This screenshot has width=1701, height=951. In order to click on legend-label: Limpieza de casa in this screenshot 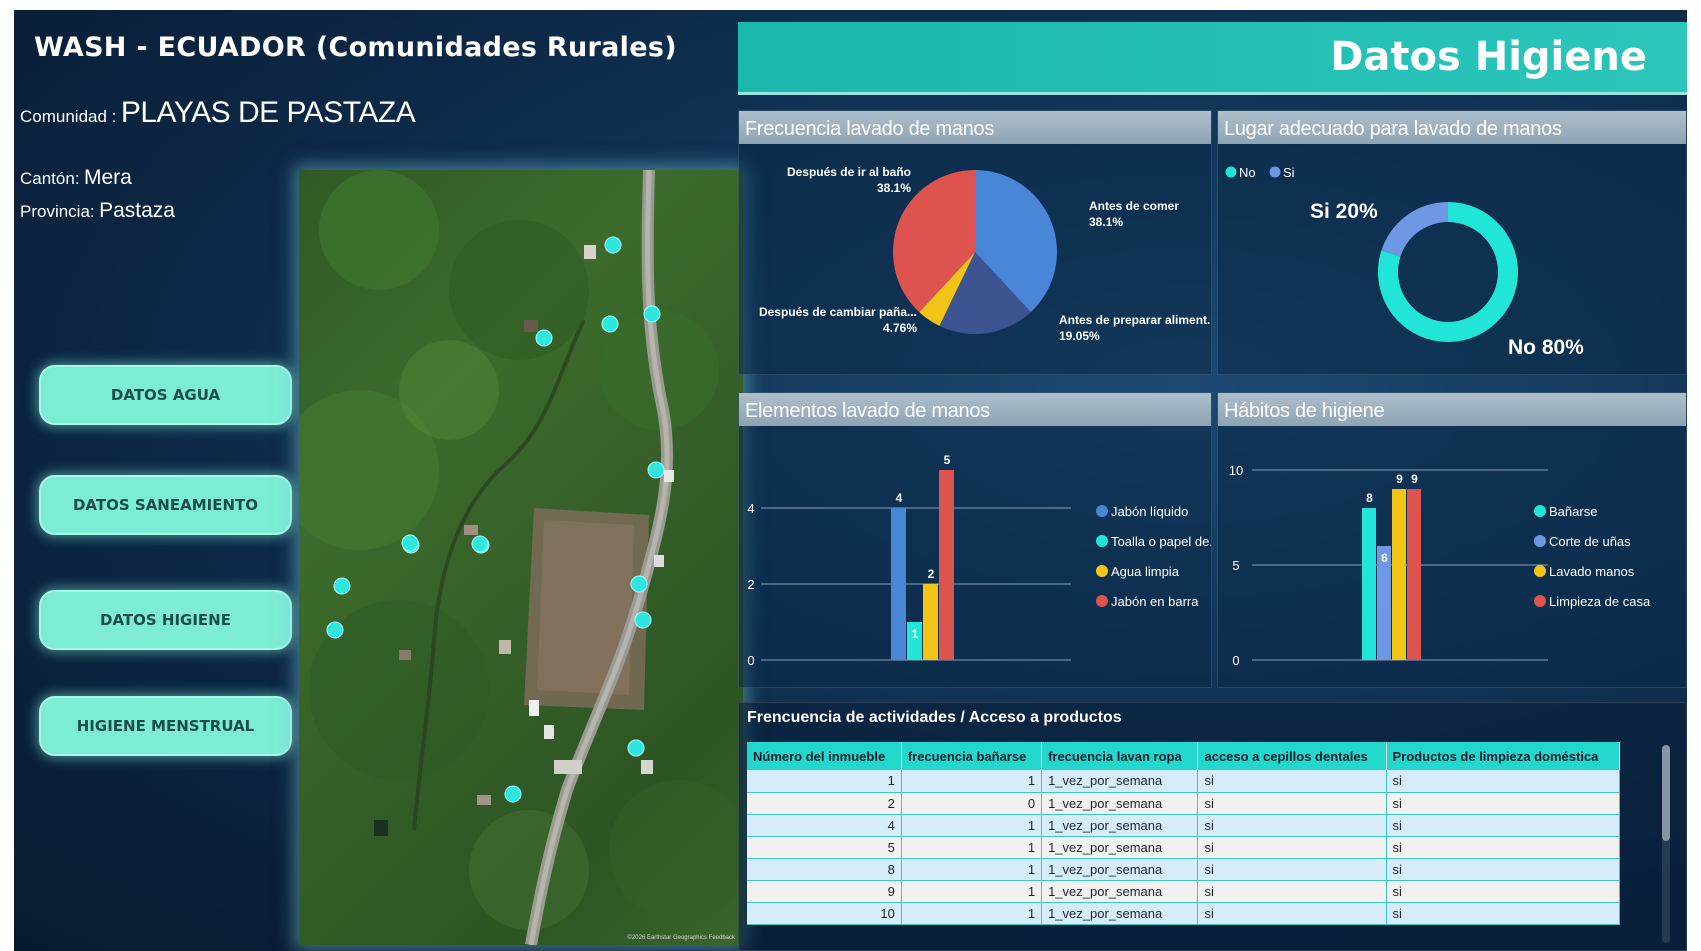, I will do `click(1600, 601)`.